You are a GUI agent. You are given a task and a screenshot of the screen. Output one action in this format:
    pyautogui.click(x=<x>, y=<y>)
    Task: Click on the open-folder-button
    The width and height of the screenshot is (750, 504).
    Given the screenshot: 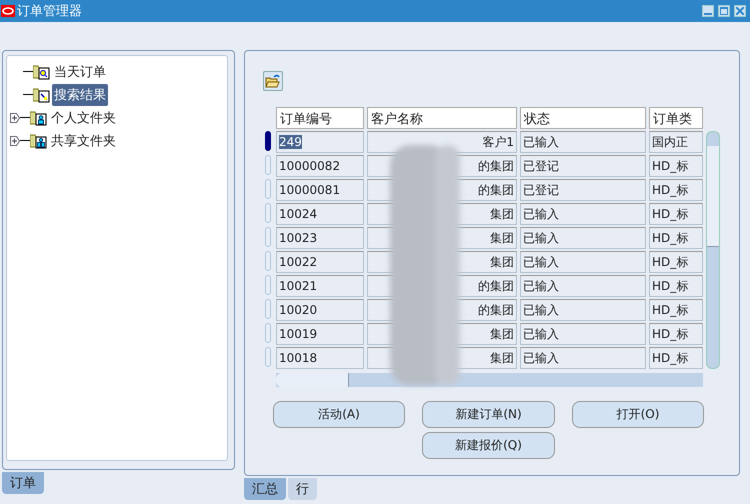 What is the action you would take?
    pyautogui.click(x=273, y=81)
    